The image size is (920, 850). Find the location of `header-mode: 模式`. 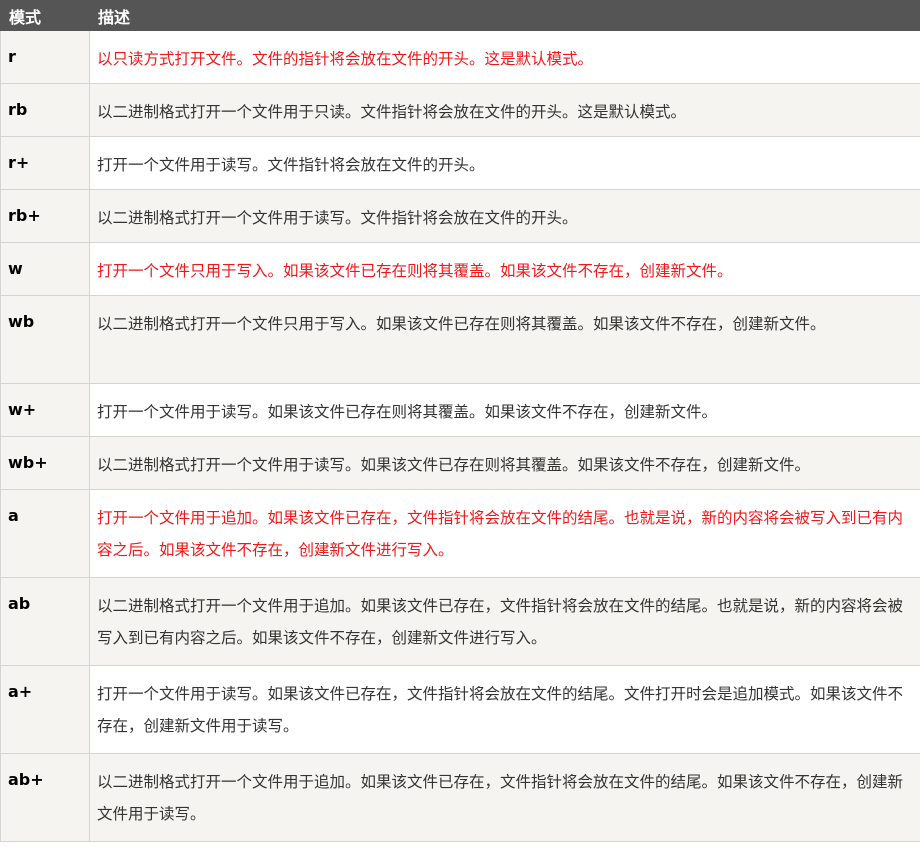

header-mode: 模式 is located at coordinates (45, 15).